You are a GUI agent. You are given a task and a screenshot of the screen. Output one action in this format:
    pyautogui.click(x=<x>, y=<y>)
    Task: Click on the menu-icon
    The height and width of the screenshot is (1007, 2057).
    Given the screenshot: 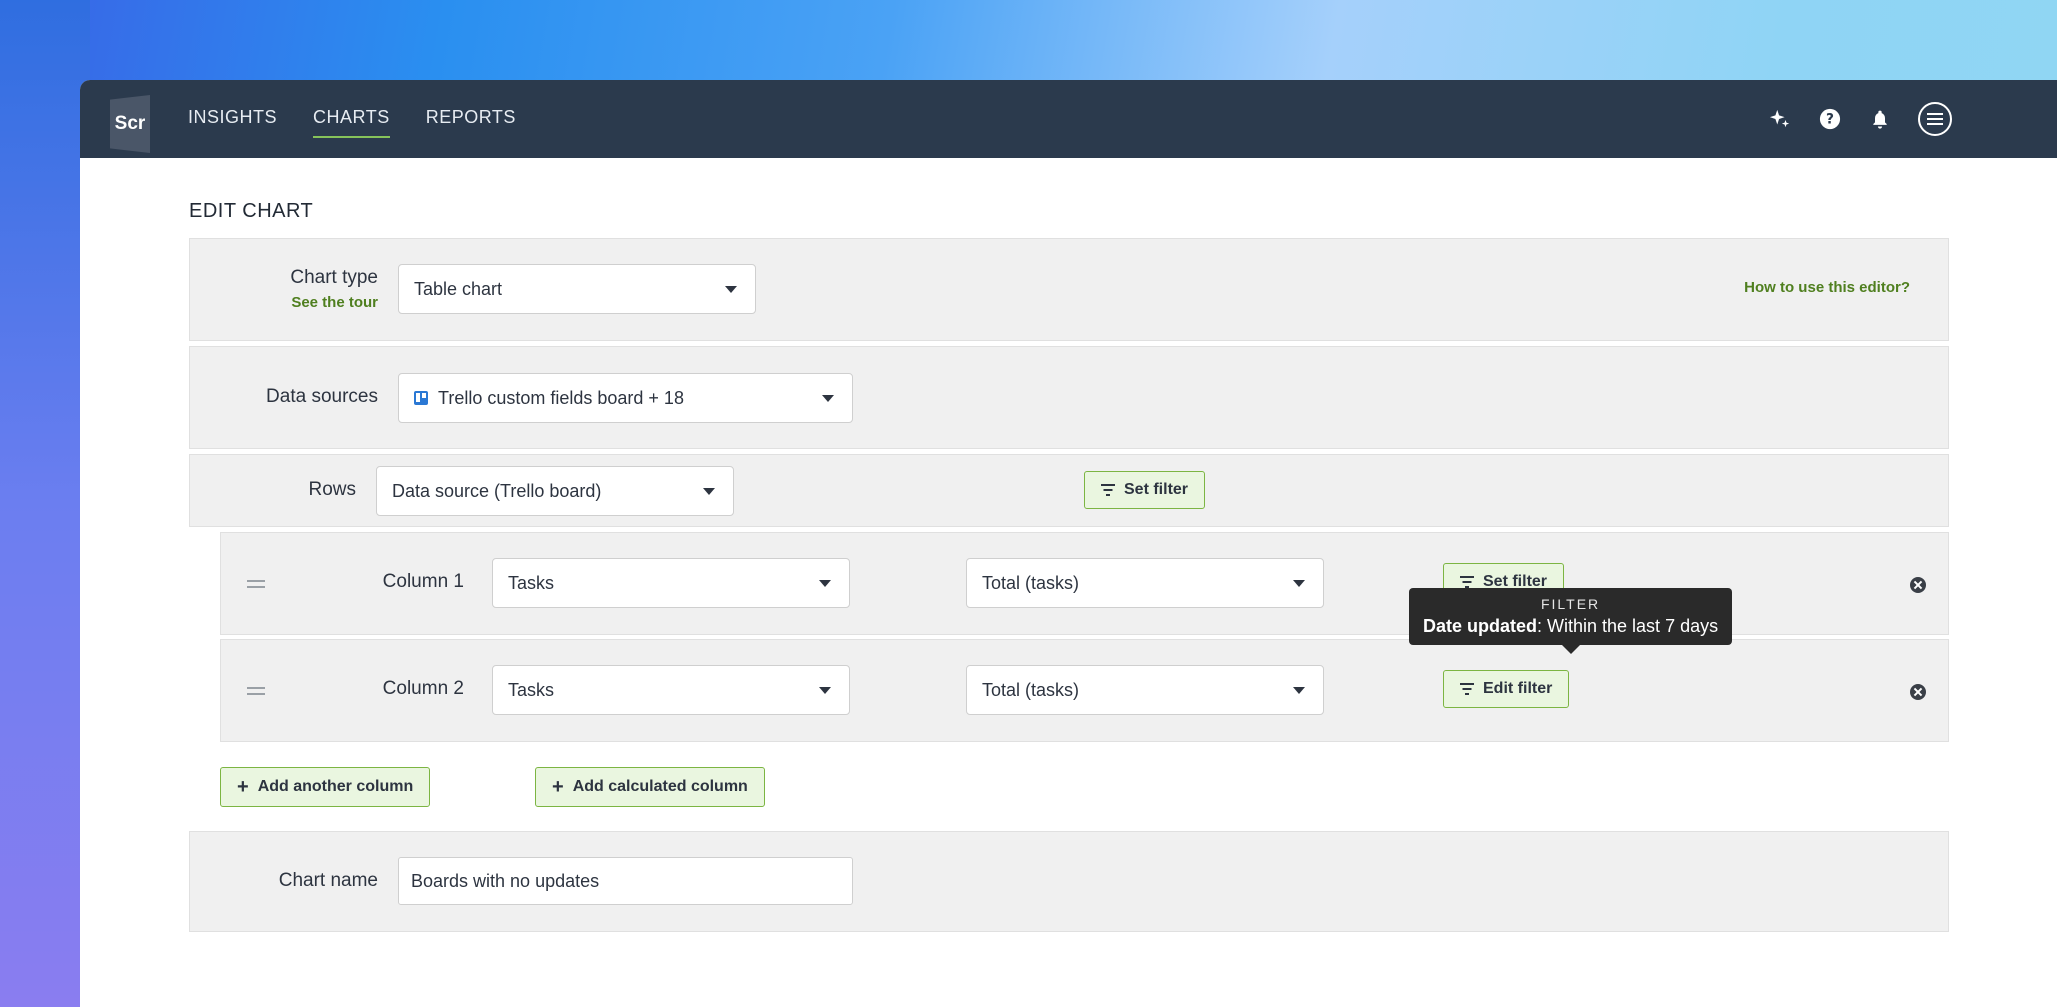 What is the action you would take?
    pyautogui.click(x=1935, y=119)
    